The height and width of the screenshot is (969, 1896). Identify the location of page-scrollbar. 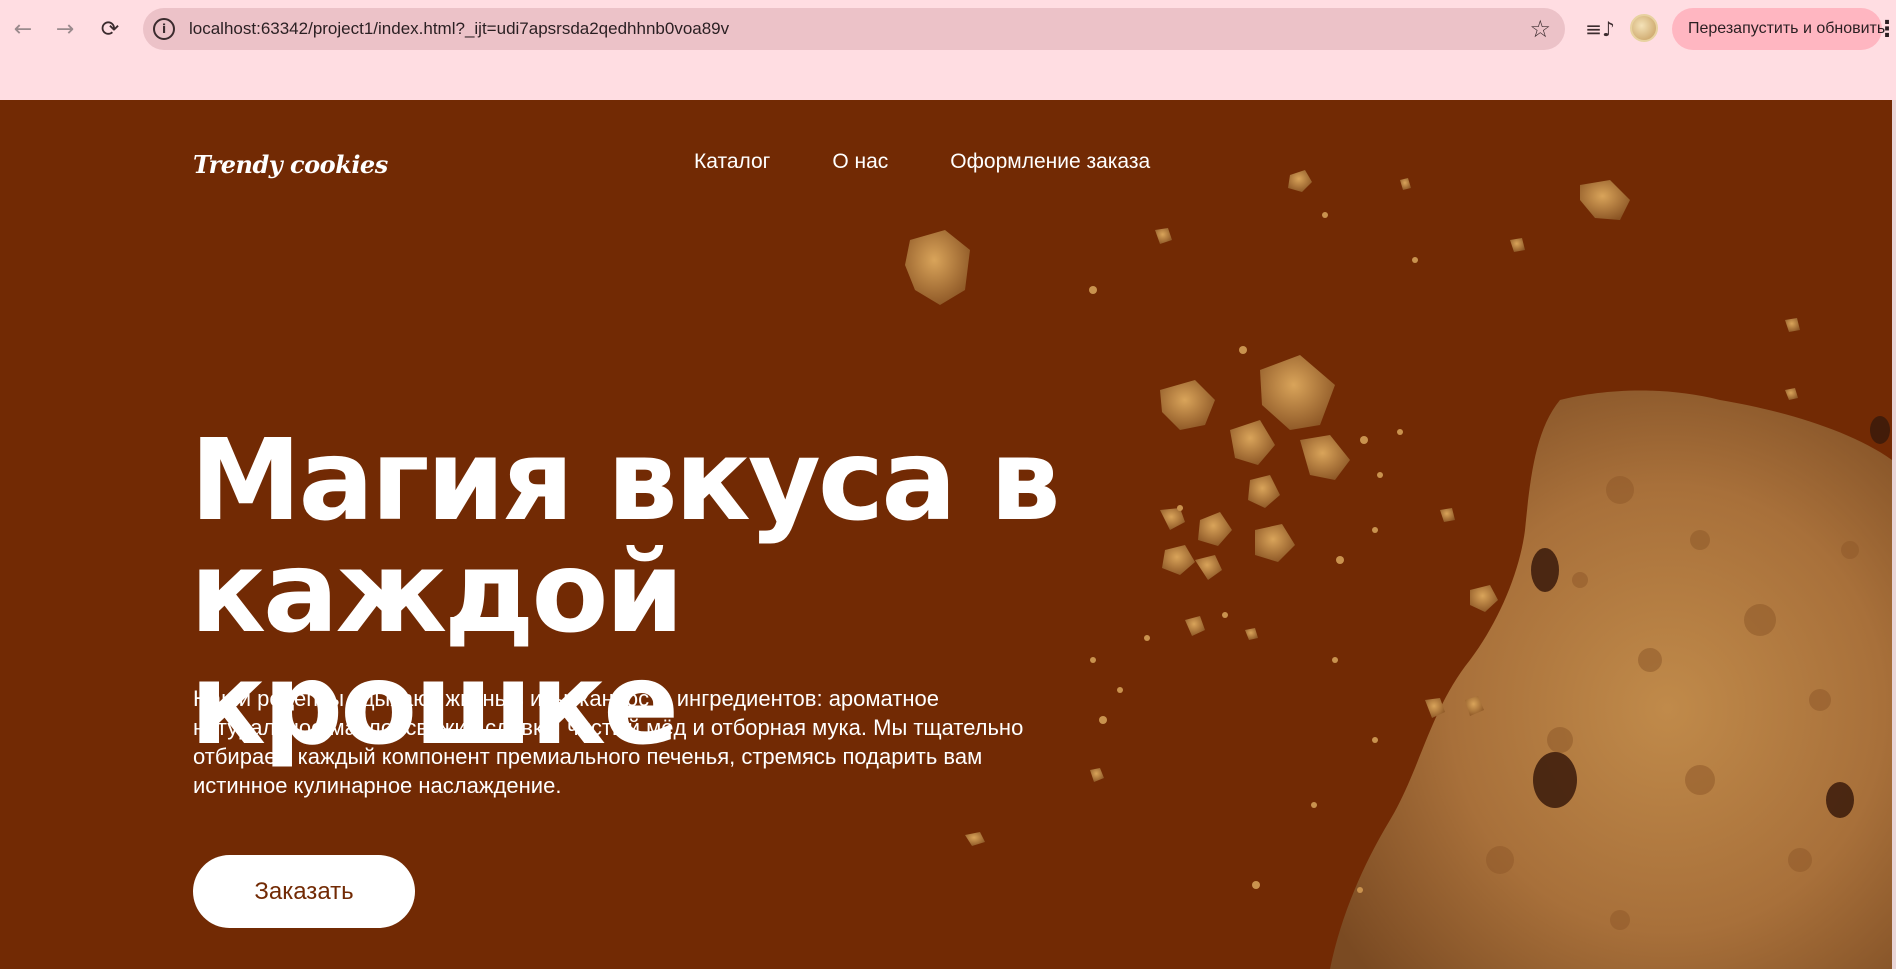
(1894, 534).